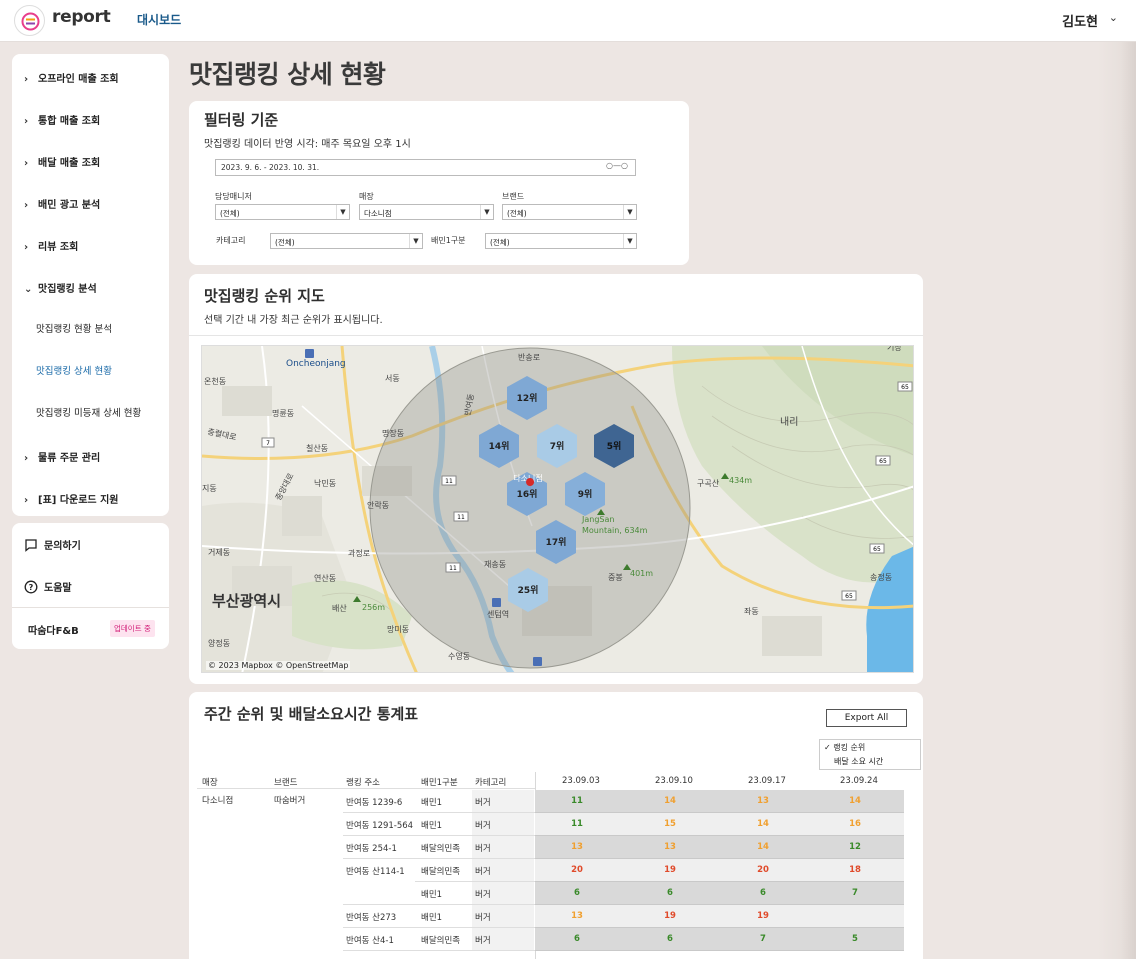  Describe the element at coordinates (31, 545) in the screenshot. I see `chat-icon` at that location.